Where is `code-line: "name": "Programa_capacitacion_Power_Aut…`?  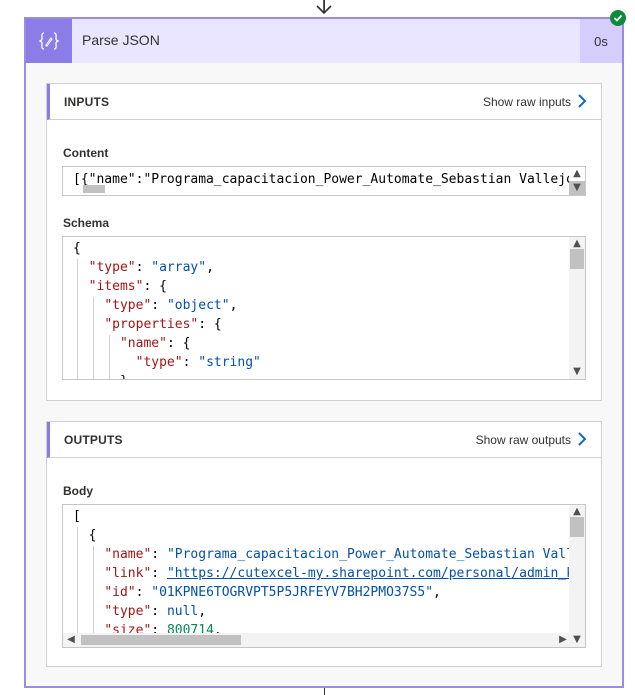
code-line: "name": "Programa_capacitacion_Power_Aut… is located at coordinates (345, 554).